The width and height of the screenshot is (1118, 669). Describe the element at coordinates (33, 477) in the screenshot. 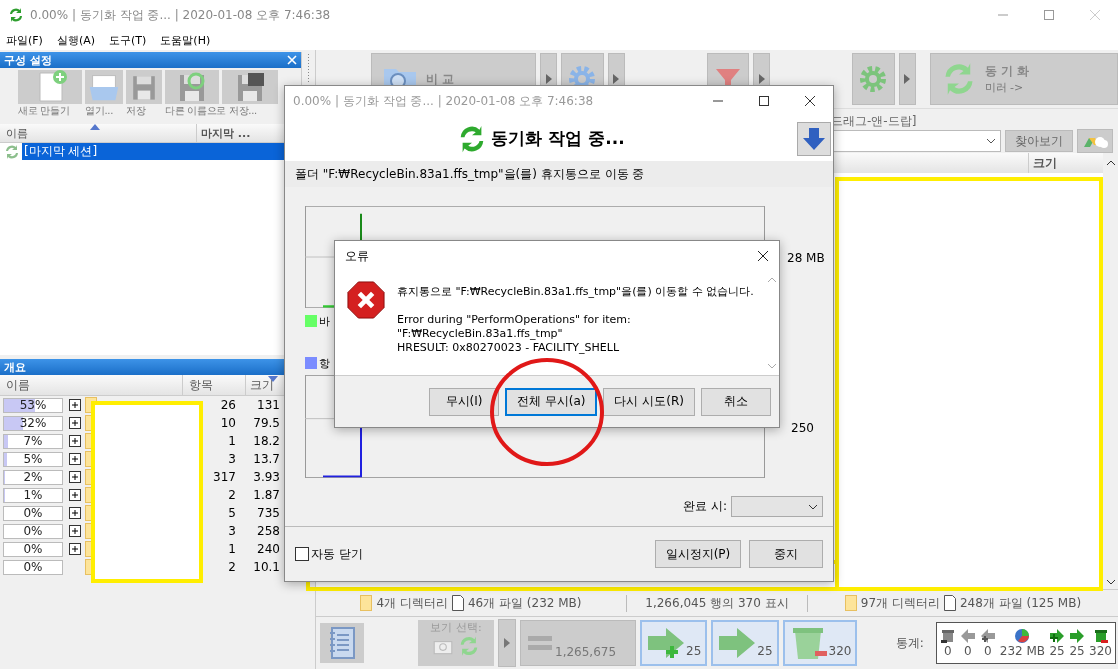

I see `percent-bar: 2%` at that location.